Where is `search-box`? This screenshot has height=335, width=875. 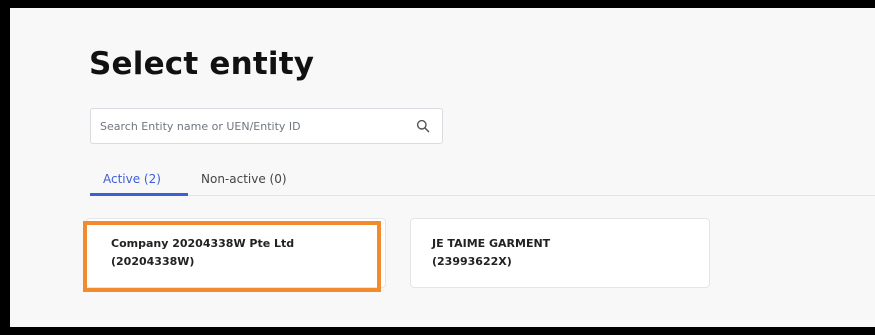 search-box is located at coordinates (266, 126).